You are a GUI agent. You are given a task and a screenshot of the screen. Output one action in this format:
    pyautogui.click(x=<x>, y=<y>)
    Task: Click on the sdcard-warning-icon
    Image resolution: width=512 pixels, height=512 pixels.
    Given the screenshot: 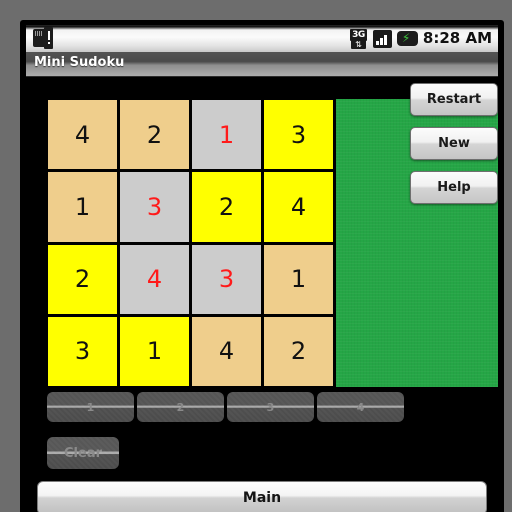 What is the action you would take?
    pyautogui.click(x=43, y=38)
    